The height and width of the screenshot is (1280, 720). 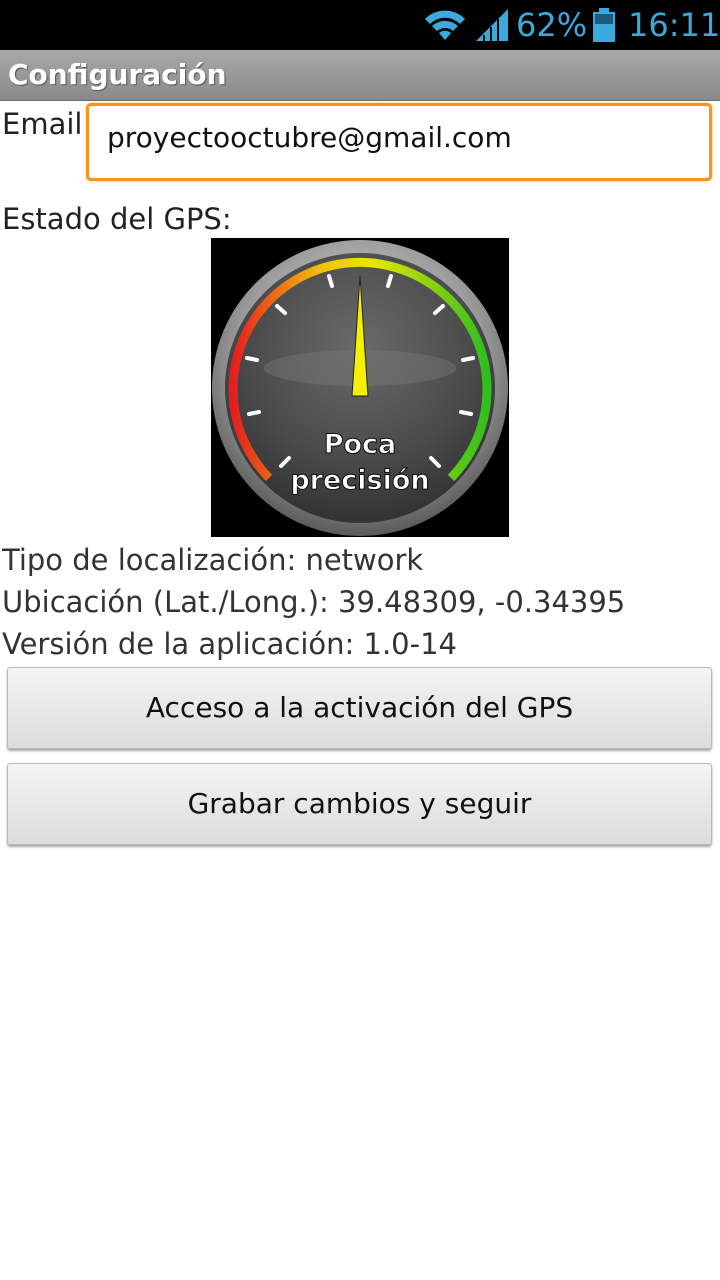 I want to click on signal-icon, so click(x=492, y=25).